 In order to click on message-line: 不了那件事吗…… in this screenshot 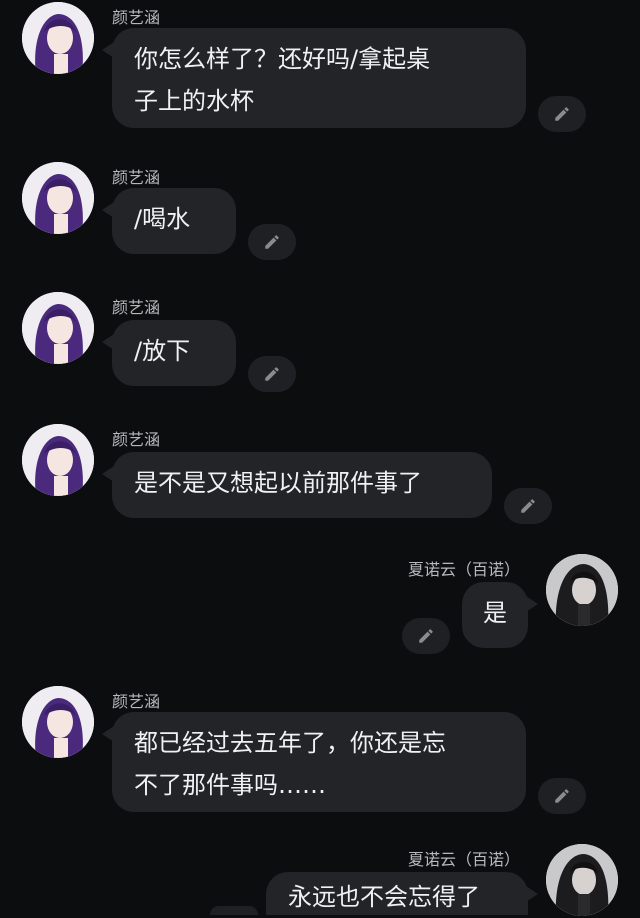, I will do `click(230, 785)`.